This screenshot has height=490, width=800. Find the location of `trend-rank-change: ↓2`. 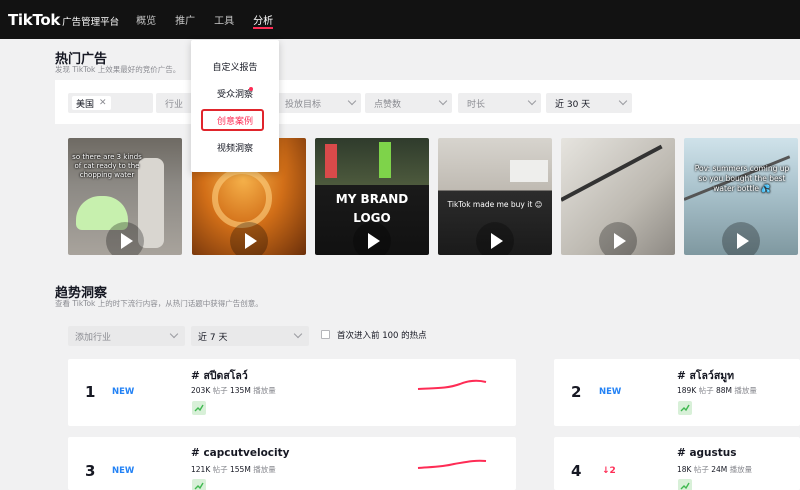

trend-rank-change: ↓2 is located at coordinates (609, 471).